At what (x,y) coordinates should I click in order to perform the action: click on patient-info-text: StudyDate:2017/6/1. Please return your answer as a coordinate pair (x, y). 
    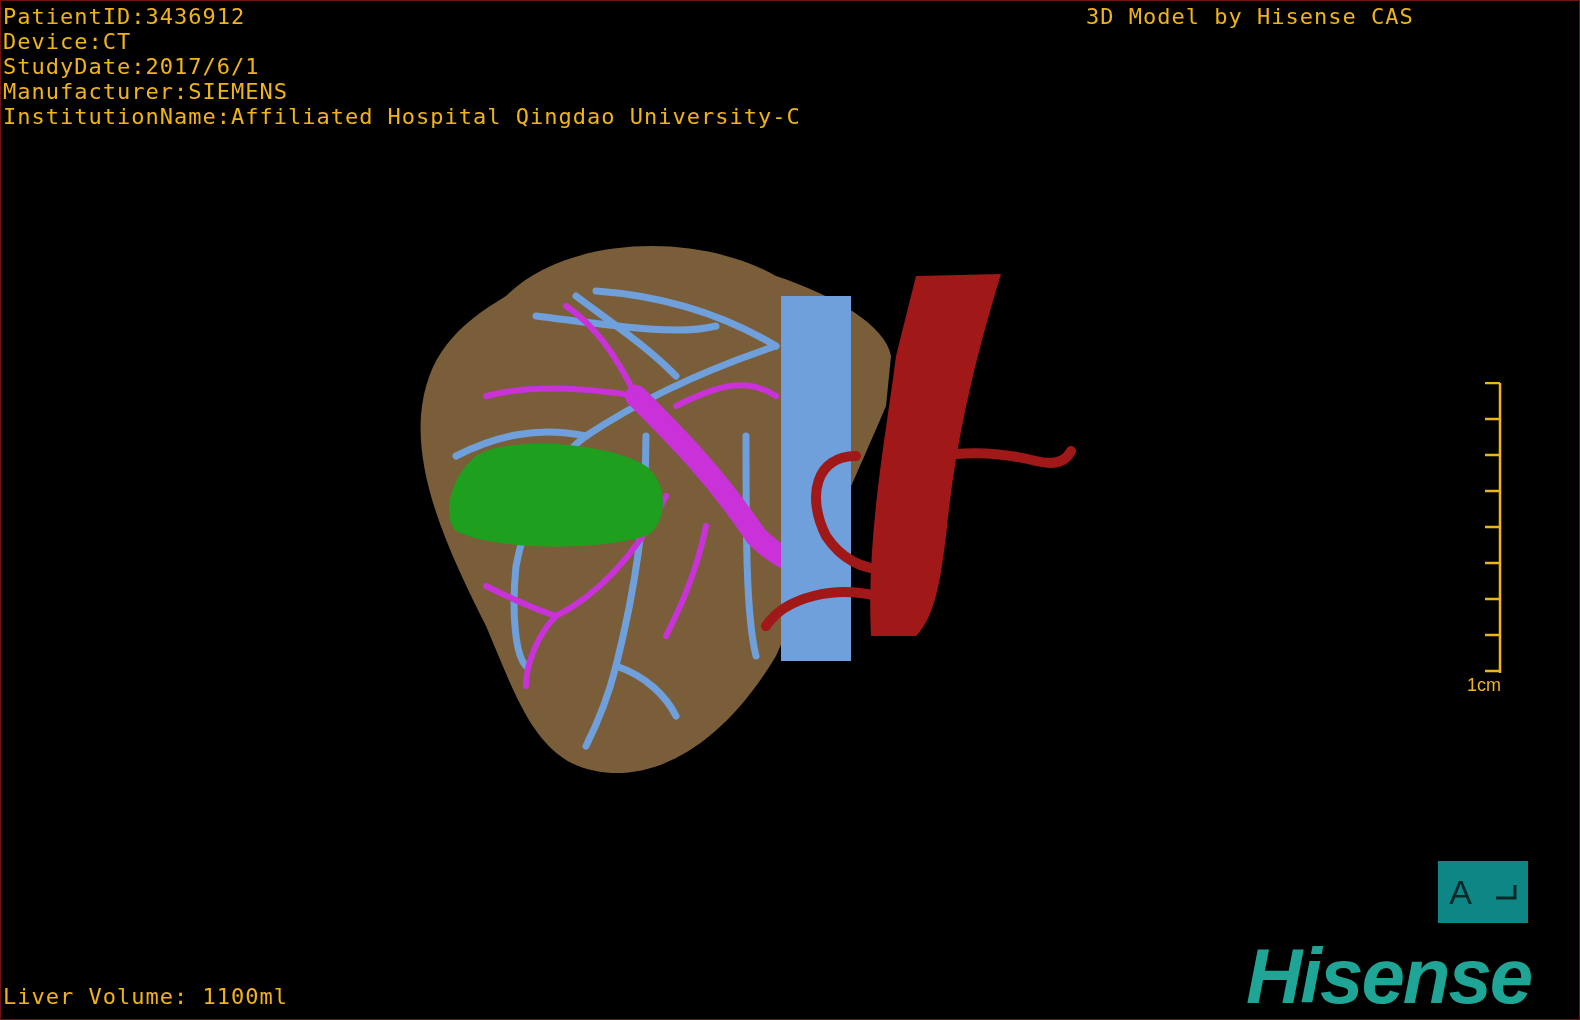
    Looking at the image, I should click on (132, 66).